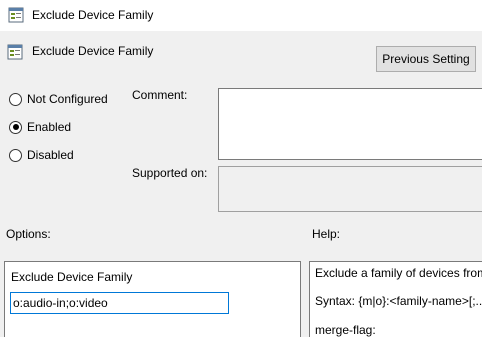  What do you see at coordinates (350, 124) in the screenshot?
I see `comment-textarea` at bounding box center [350, 124].